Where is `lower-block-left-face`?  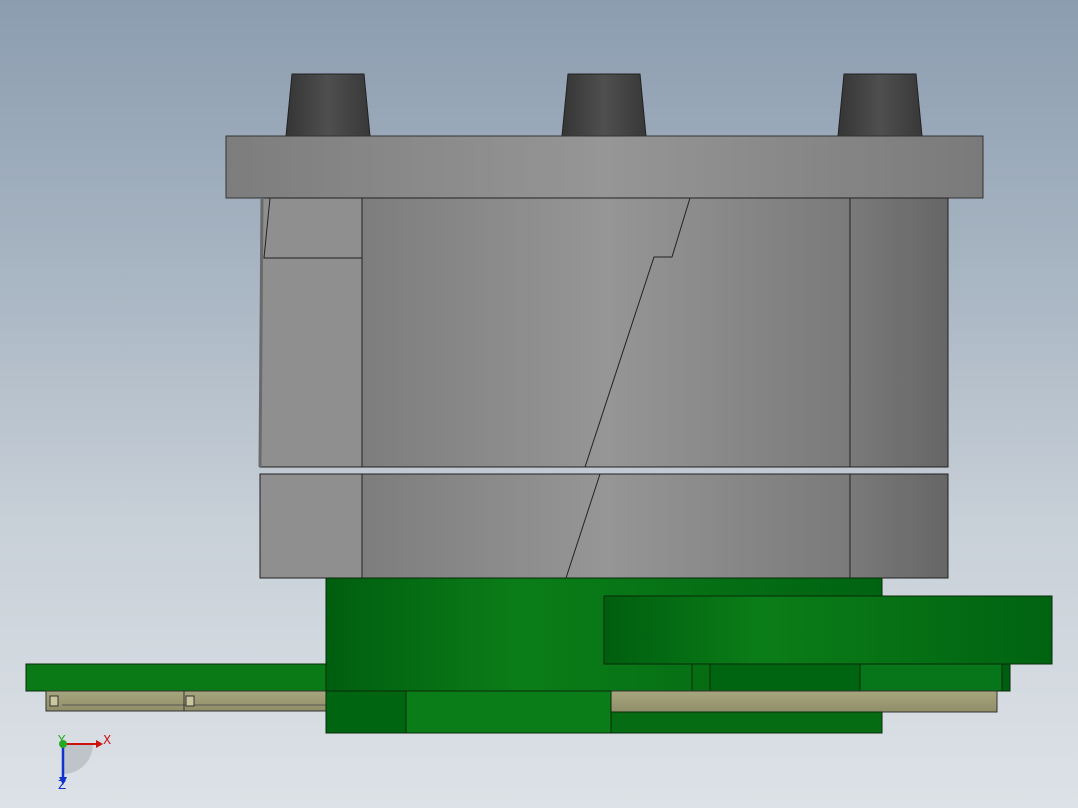
lower-block-left-face is located at coordinates (311, 526).